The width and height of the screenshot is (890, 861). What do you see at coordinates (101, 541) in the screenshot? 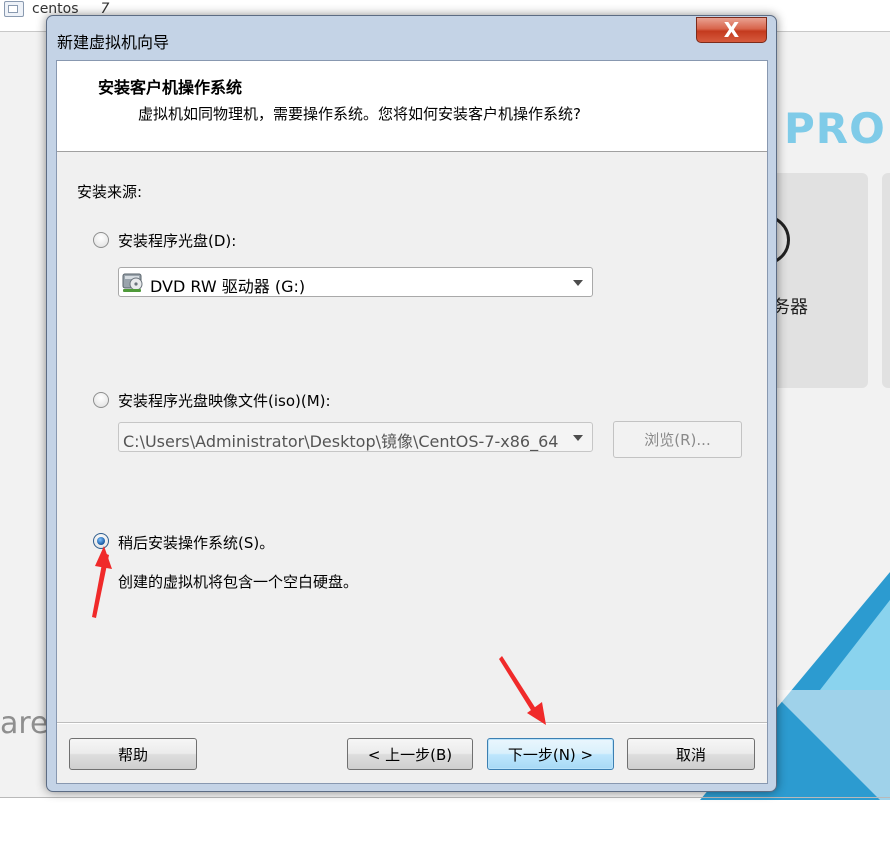
I see `radio-install-later` at bounding box center [101, 541].